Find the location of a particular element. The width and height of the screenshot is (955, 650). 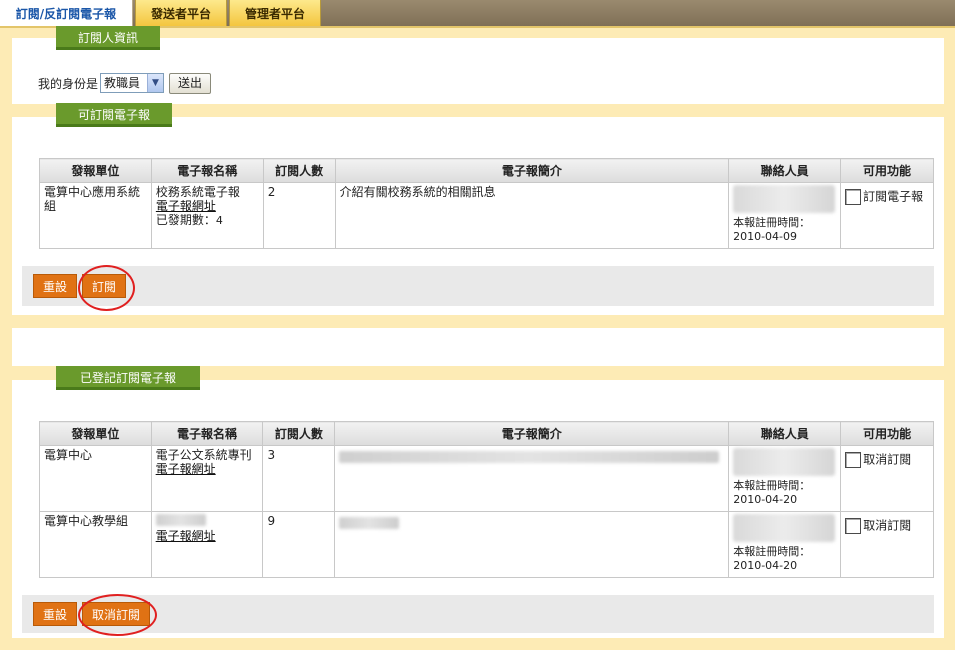

unsubscribe-button: 取消訂閱 is located at coordinates (116, 614).